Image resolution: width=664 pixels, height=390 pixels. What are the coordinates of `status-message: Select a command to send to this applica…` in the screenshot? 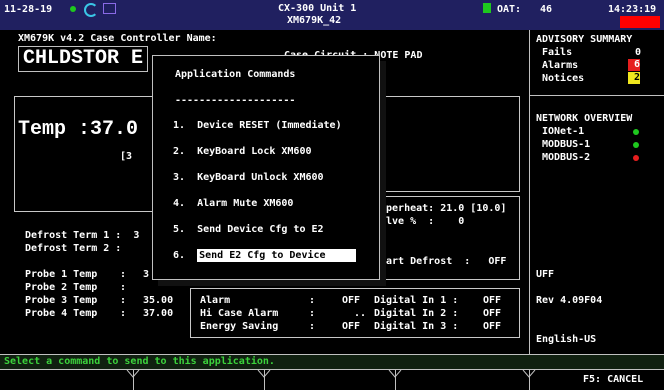 It's located at (139, 361).